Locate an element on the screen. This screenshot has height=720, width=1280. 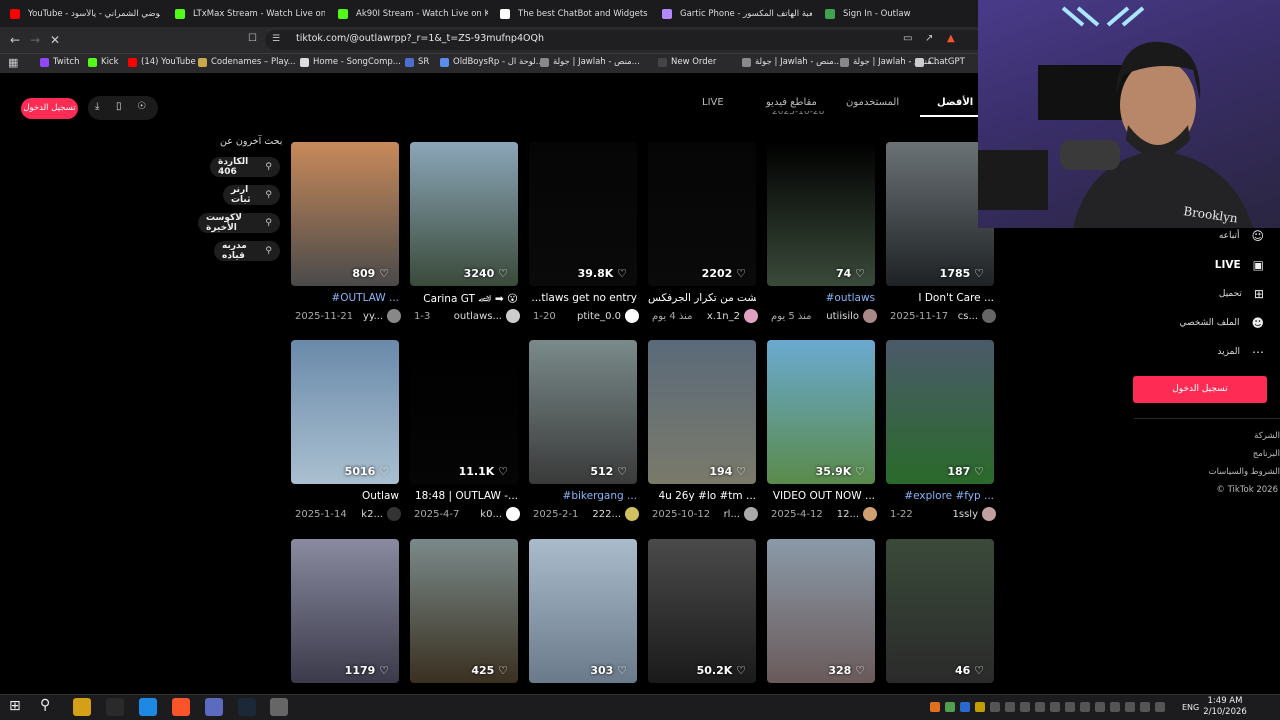
video-thumbnail: 425 ♡ is located at coordinates (464, 611).